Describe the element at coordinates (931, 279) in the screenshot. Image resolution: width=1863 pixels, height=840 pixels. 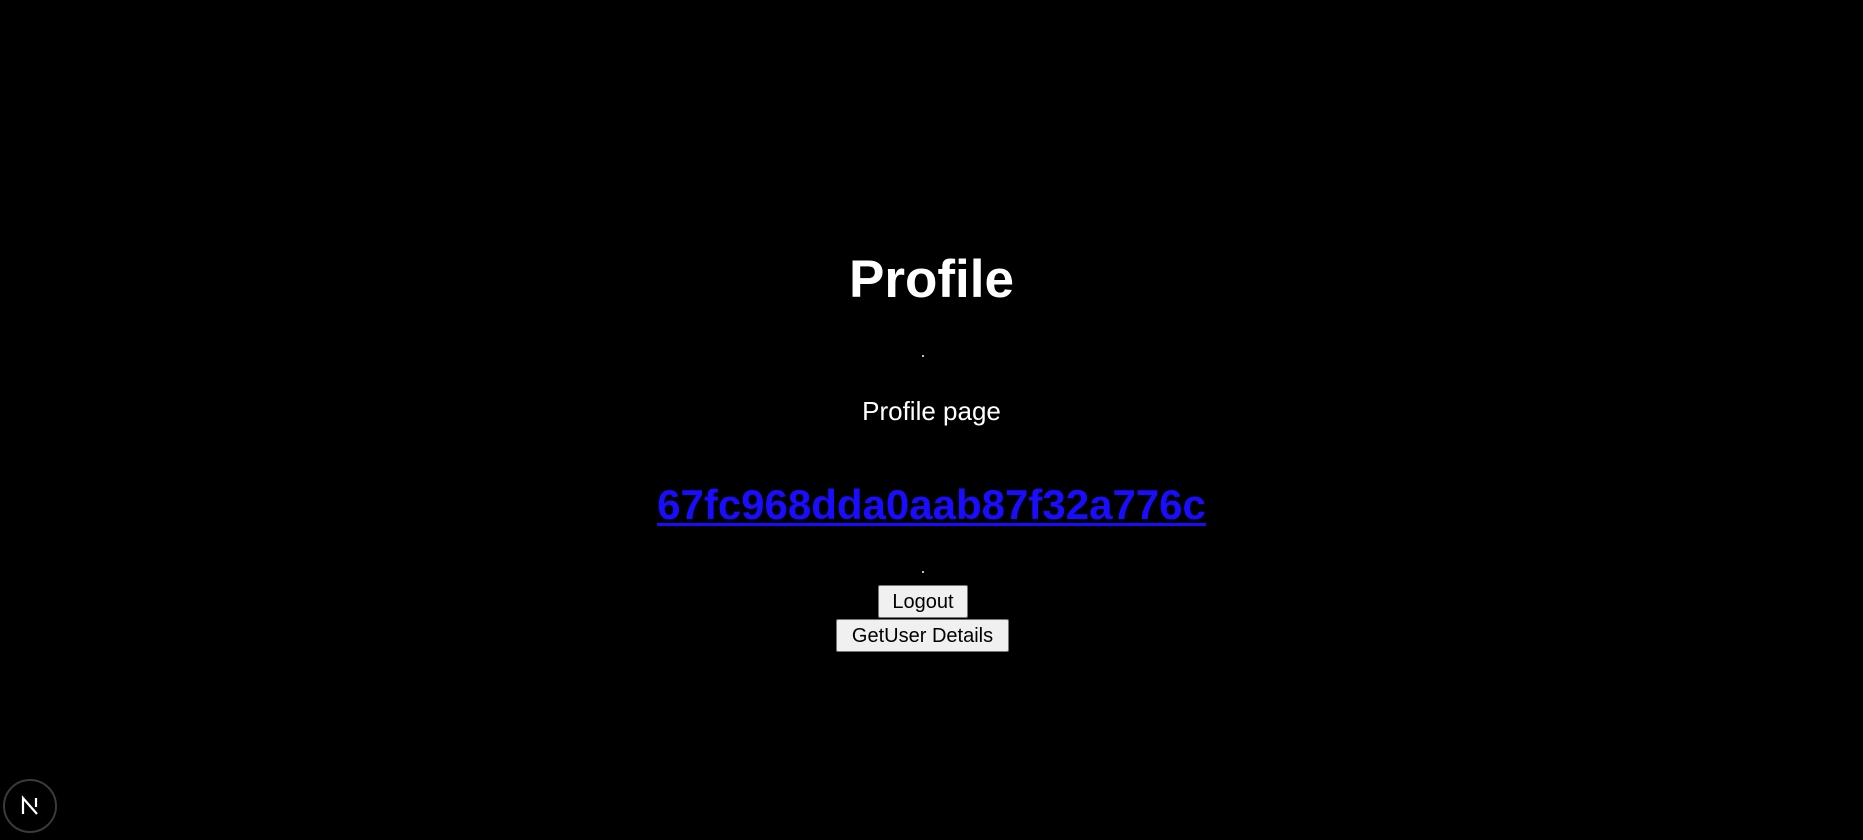
I see `page-title: Profile` at that location.